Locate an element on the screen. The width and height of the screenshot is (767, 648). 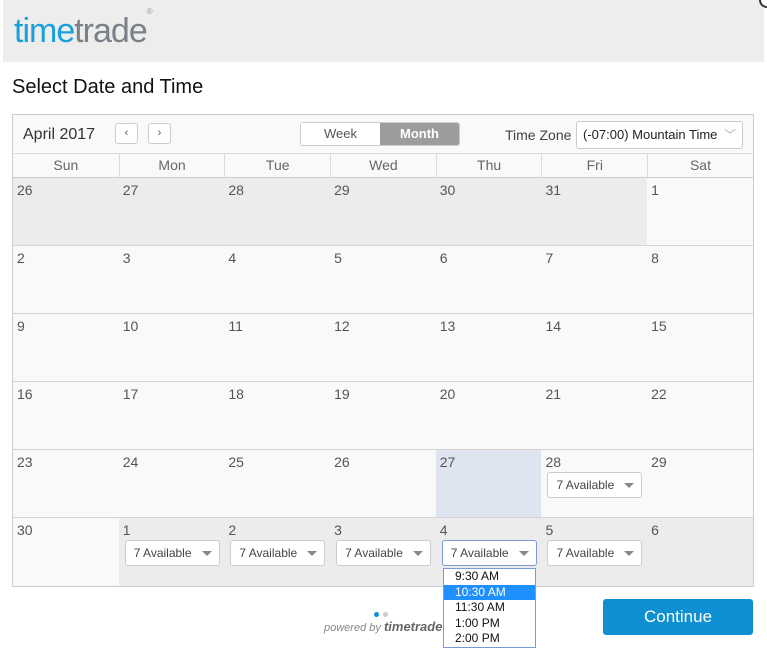
calendar-day-cell: 12 is located at coordinates (383, 347).